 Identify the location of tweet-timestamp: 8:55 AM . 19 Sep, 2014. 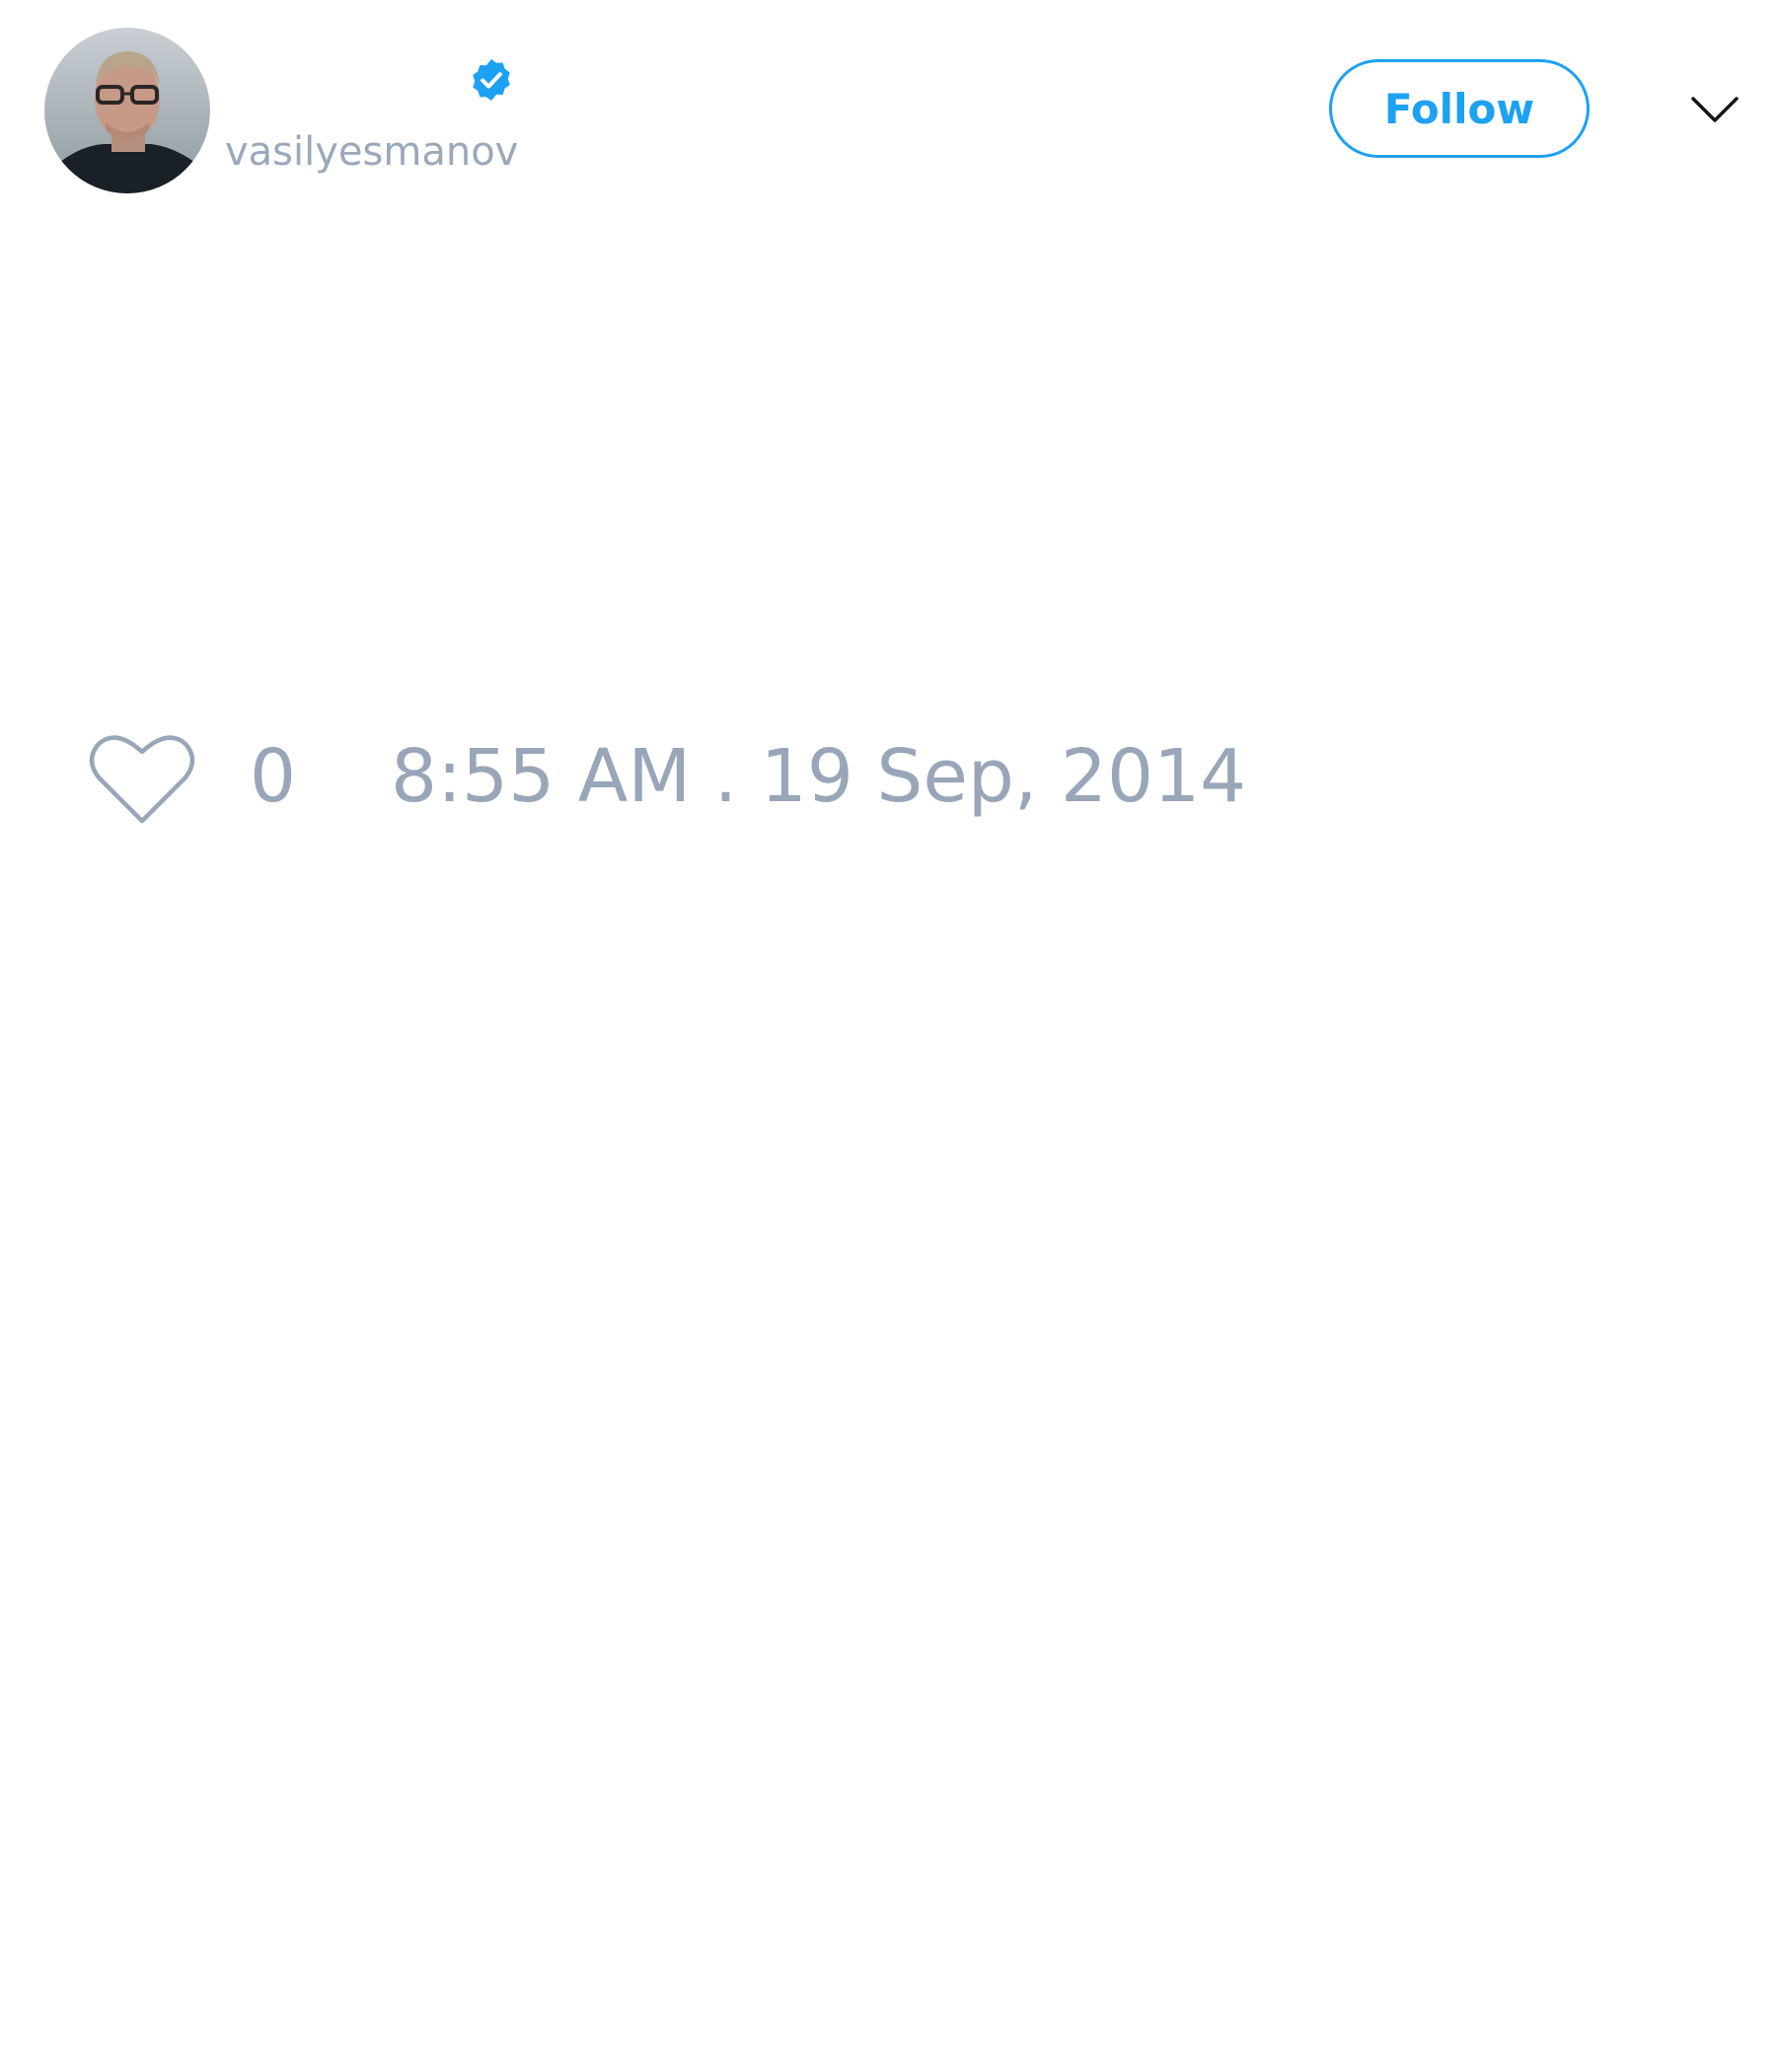
(818, 777).